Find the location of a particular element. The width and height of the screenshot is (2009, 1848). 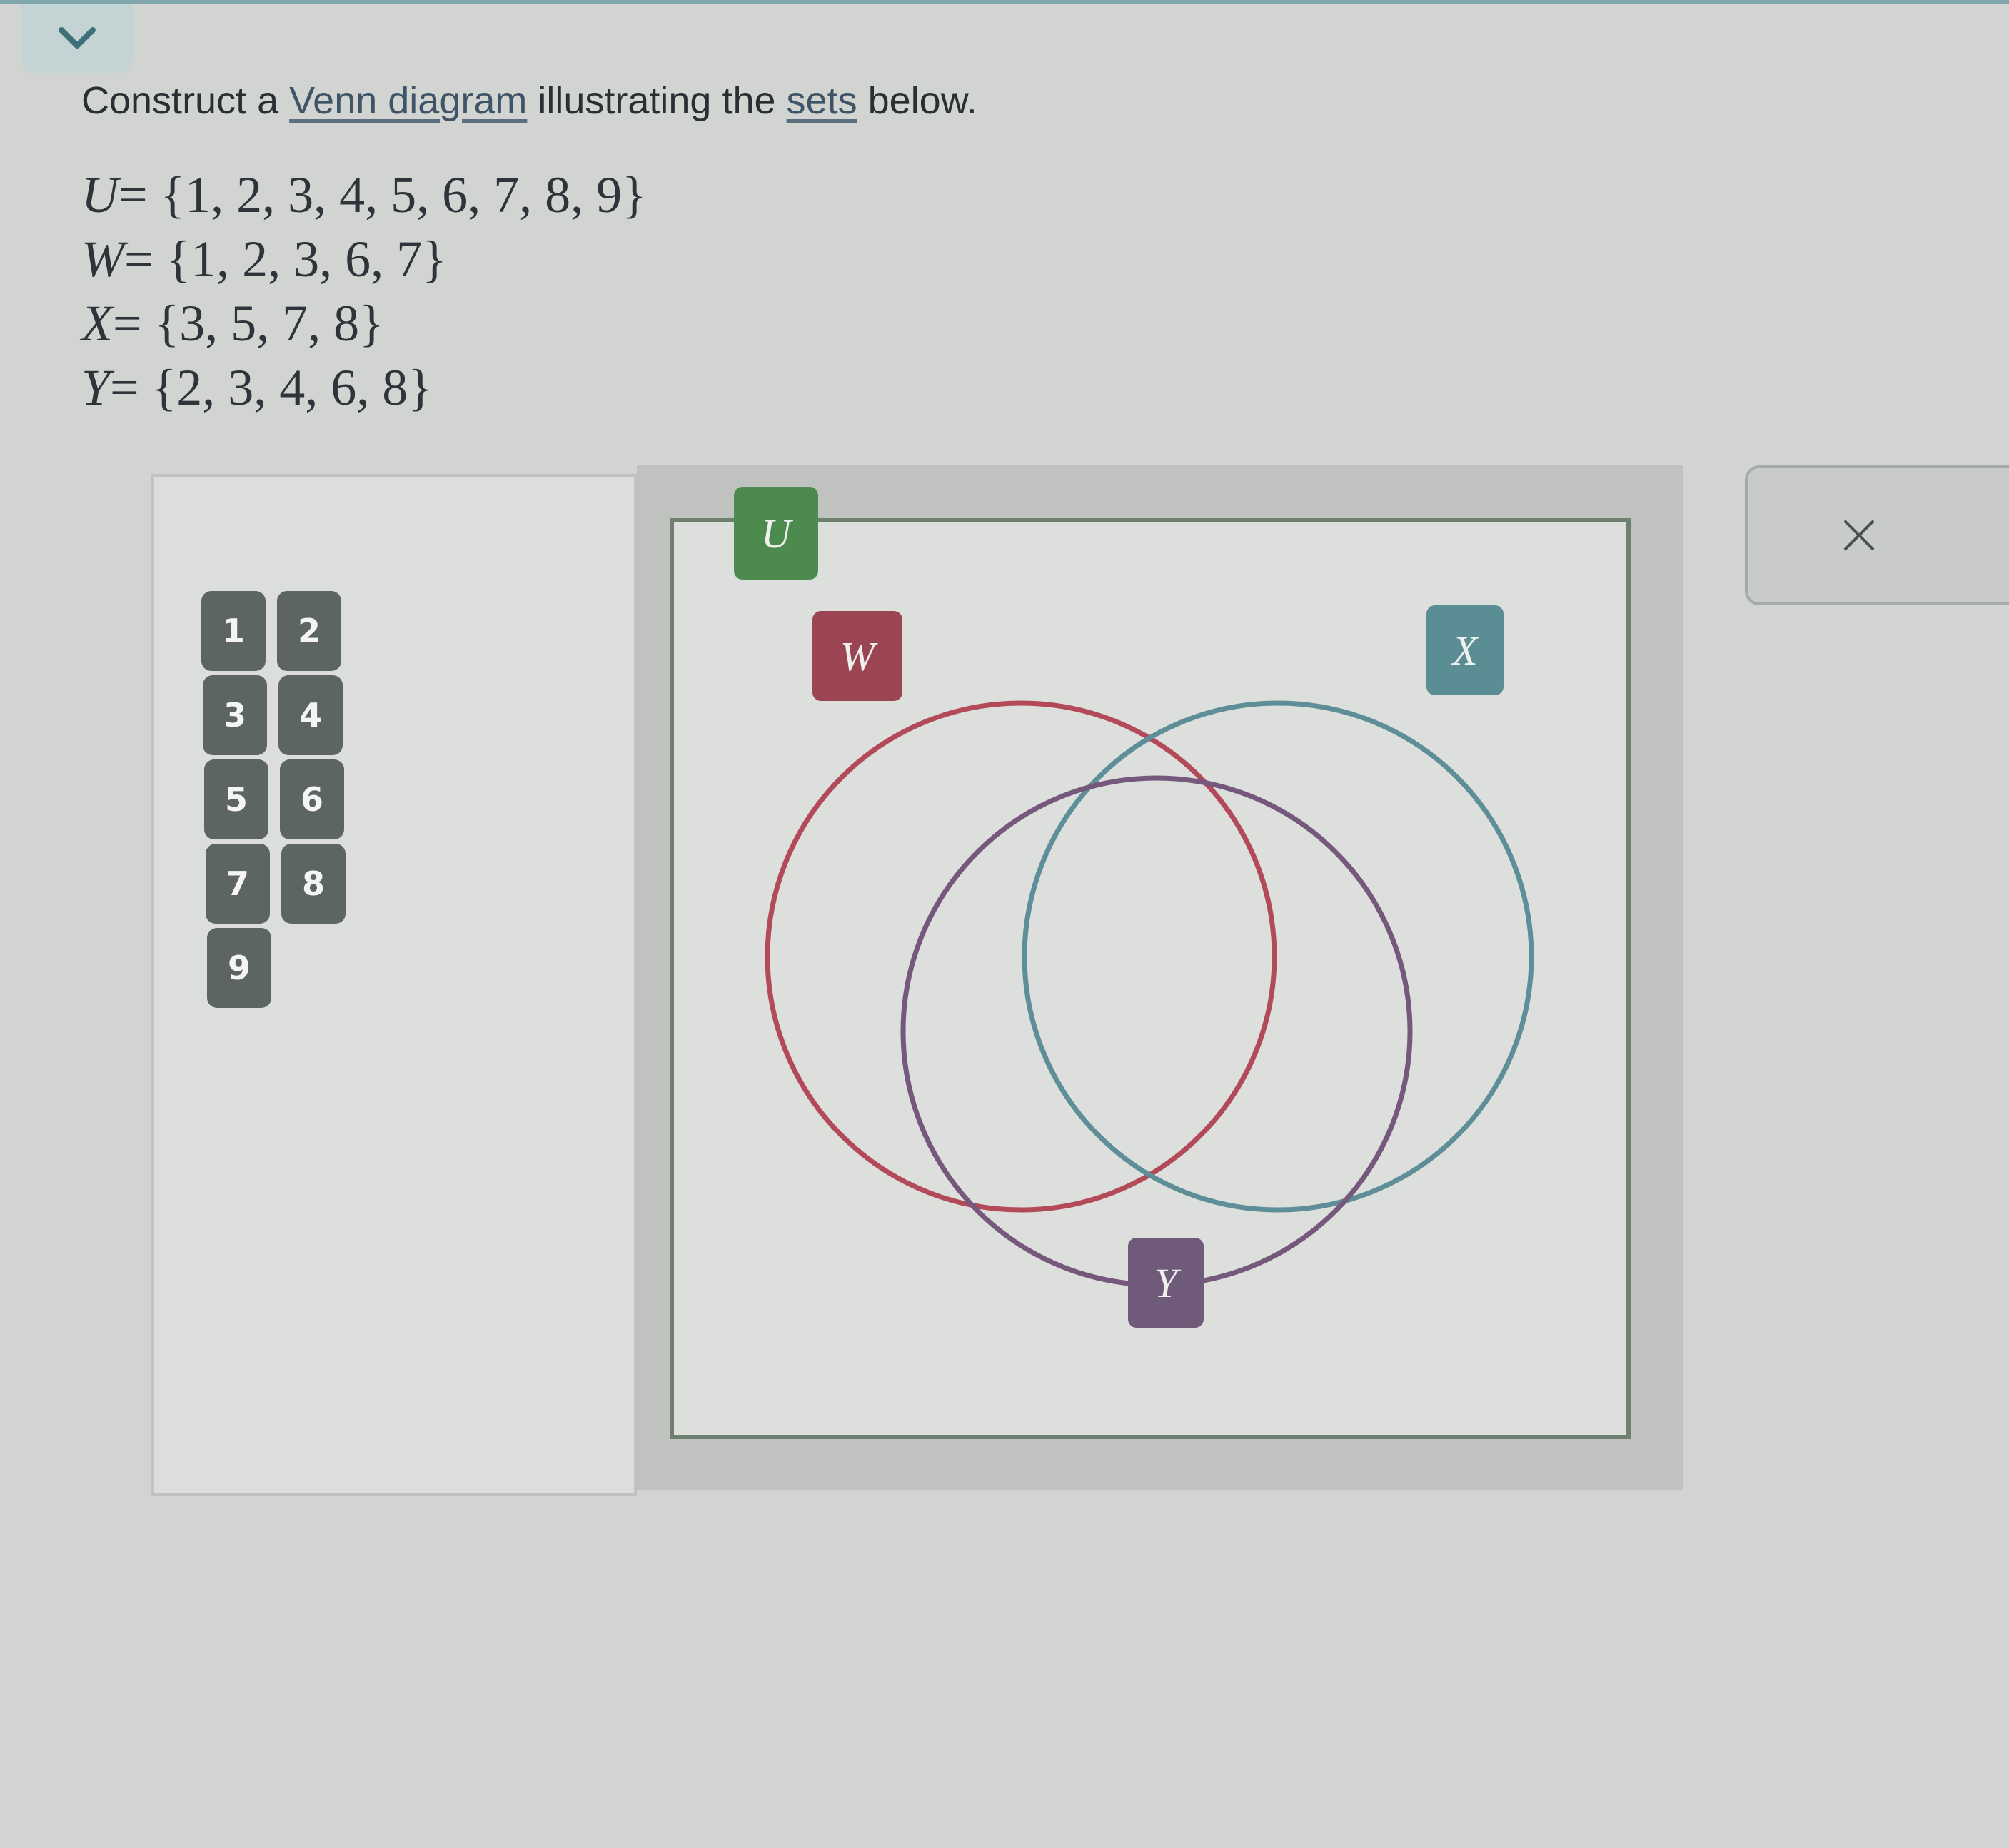

venn-circles is located at coordinates (1149, 994).